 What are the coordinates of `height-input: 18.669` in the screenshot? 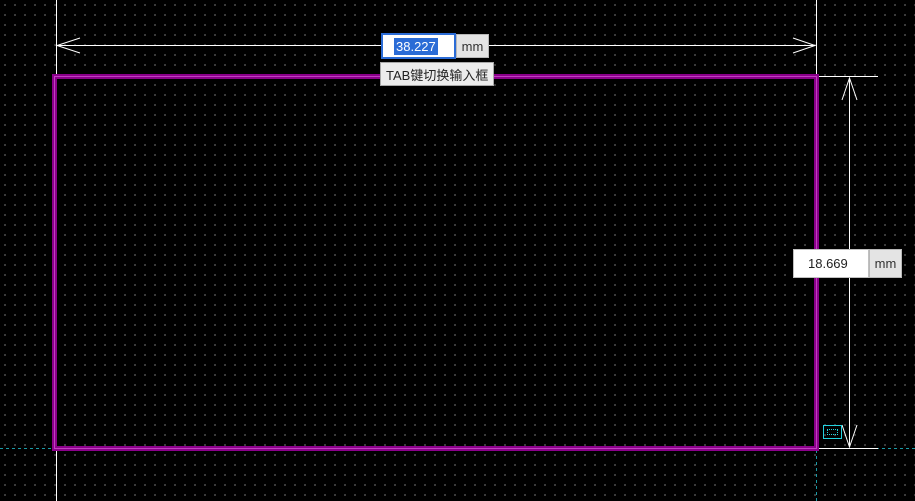 It's located at (831, 263).